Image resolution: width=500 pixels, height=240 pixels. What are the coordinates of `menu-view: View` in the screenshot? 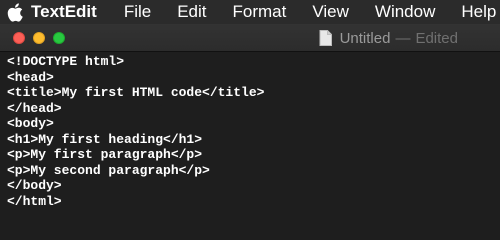 It's located at (330, 12).